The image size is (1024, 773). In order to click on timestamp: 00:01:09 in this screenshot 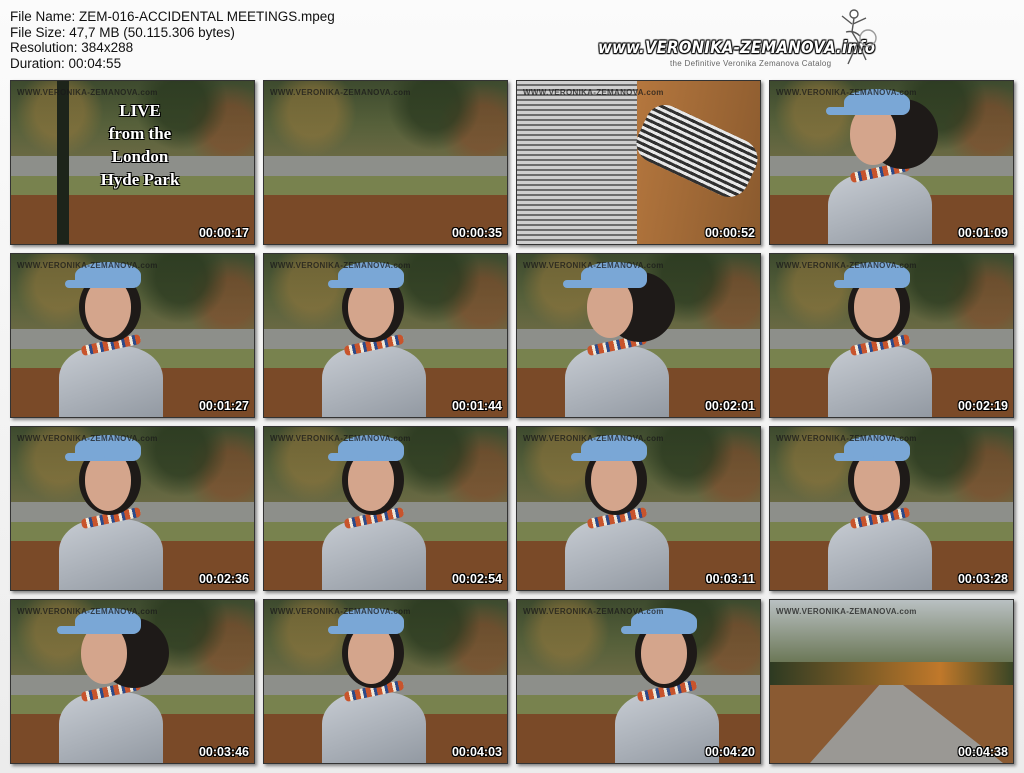, I will do `click(982, 233)`.